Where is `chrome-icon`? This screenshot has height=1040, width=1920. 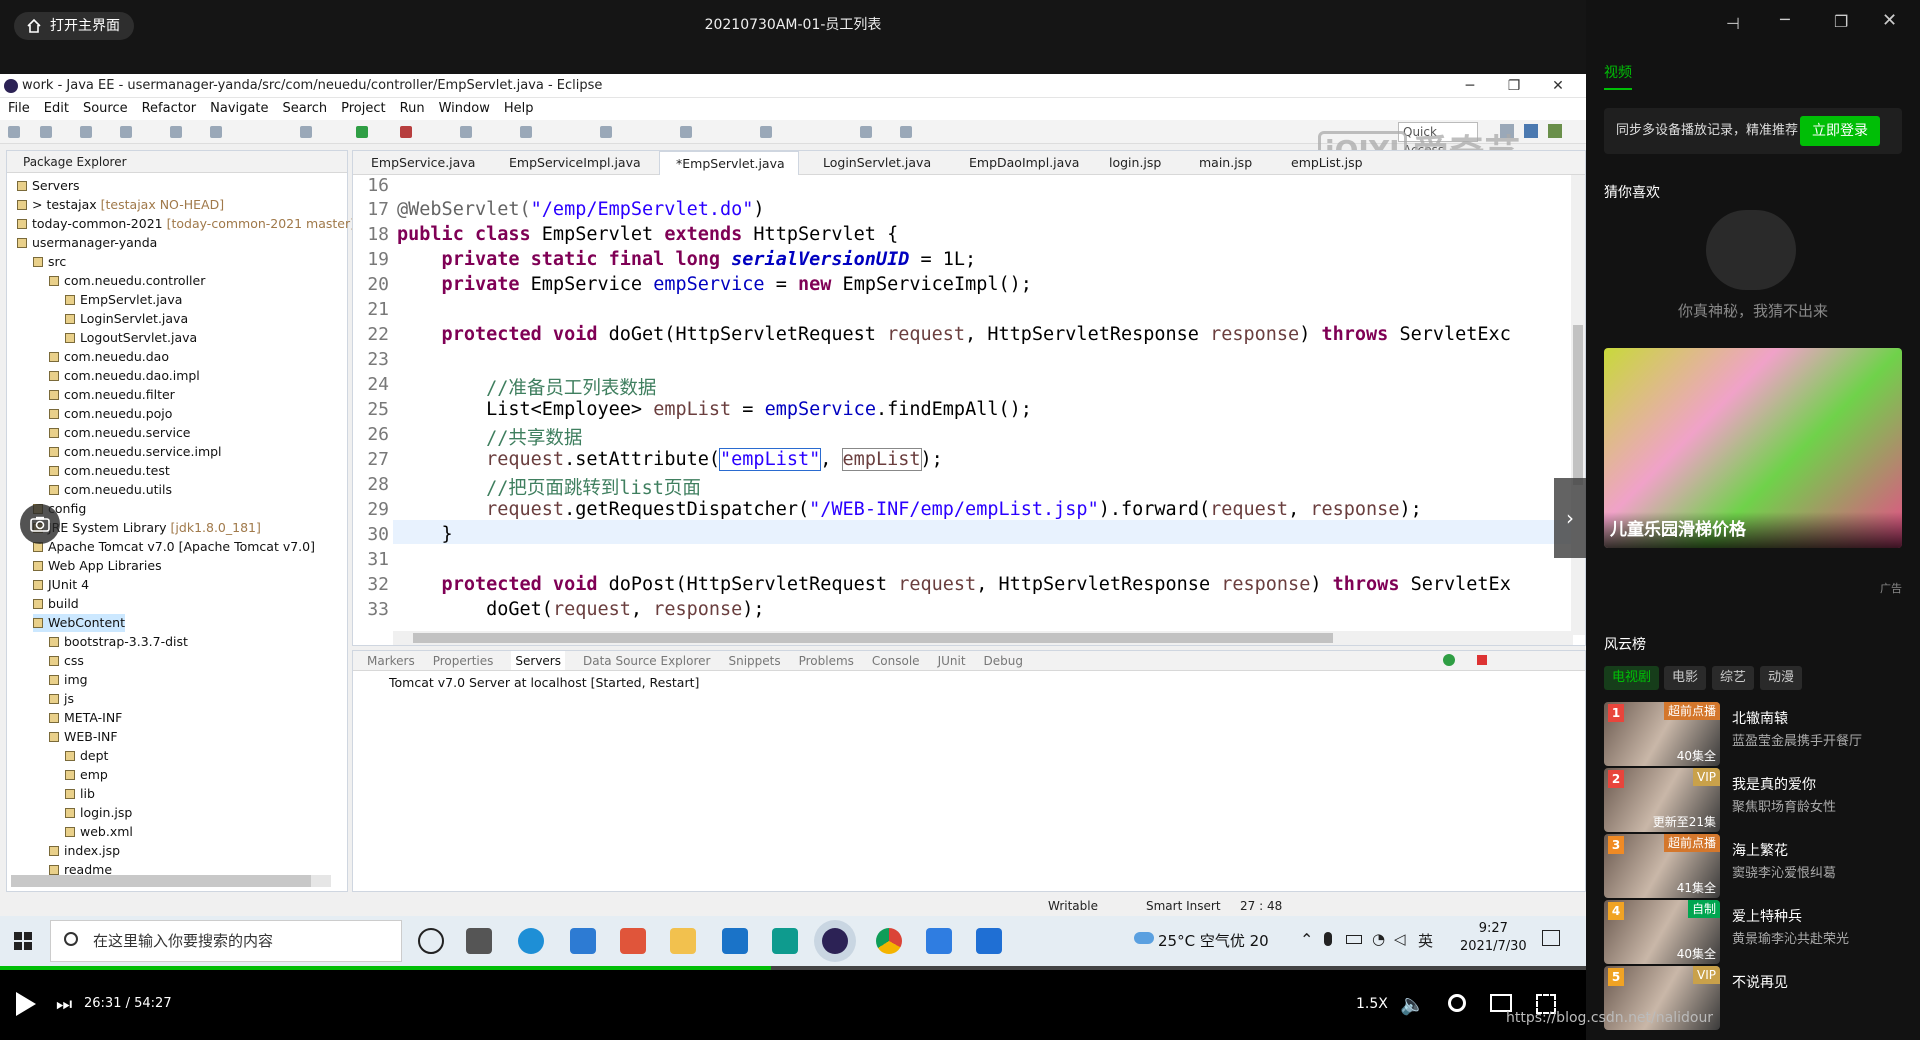 chrome-icon is located at coordinates (889, 941).